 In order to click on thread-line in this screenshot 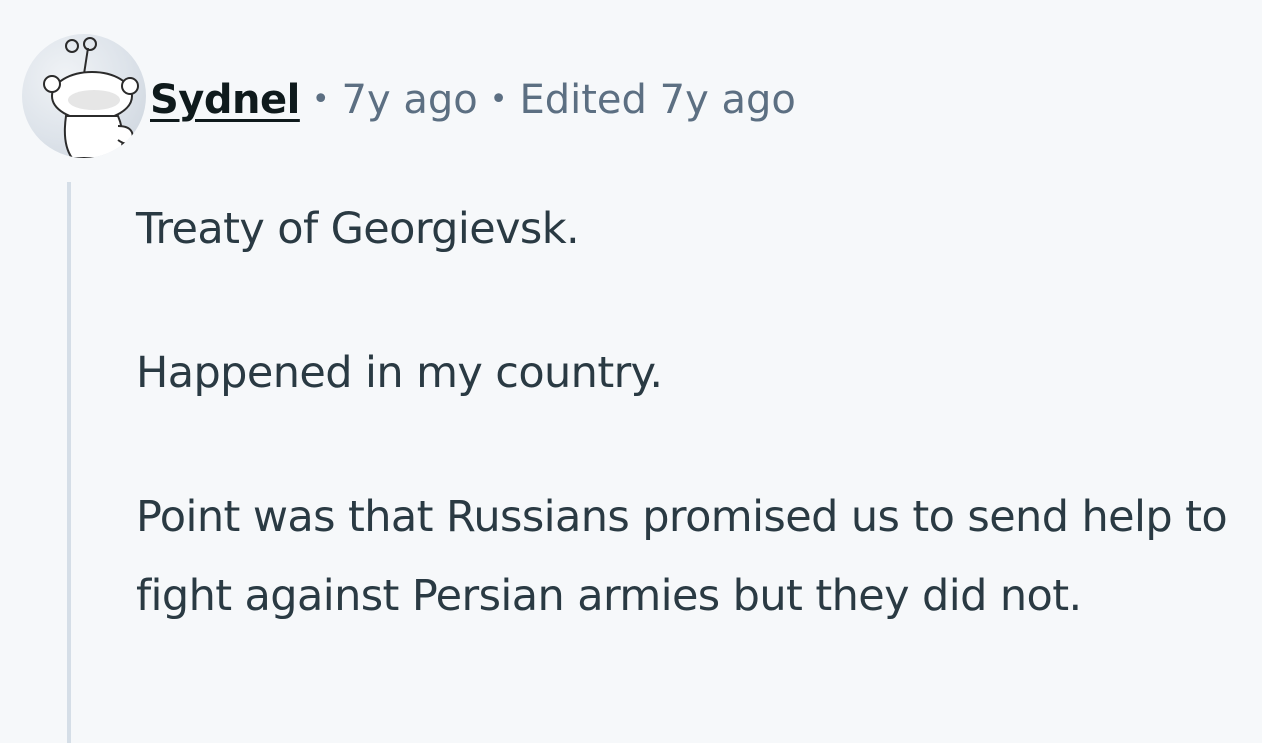, I will do `click(69, 462)`.